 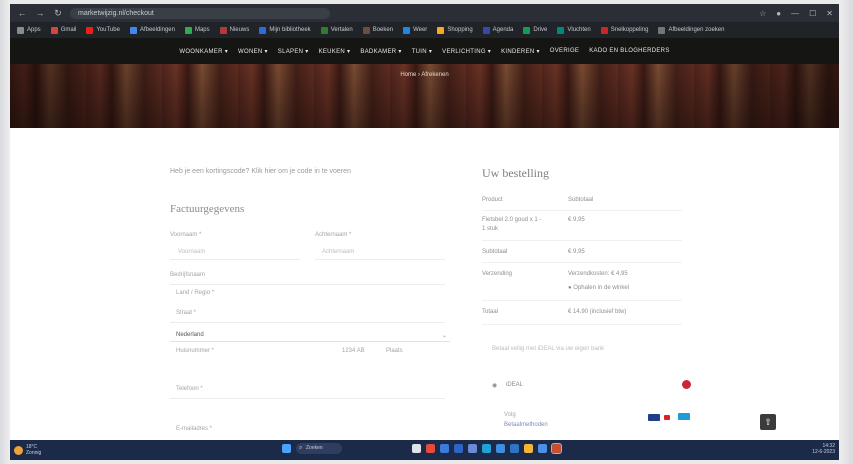 What do you see at coordinates (514, 385) in the screenshot?
I see `payment-option-label: iDEAL` at bounding box center [514, 385].